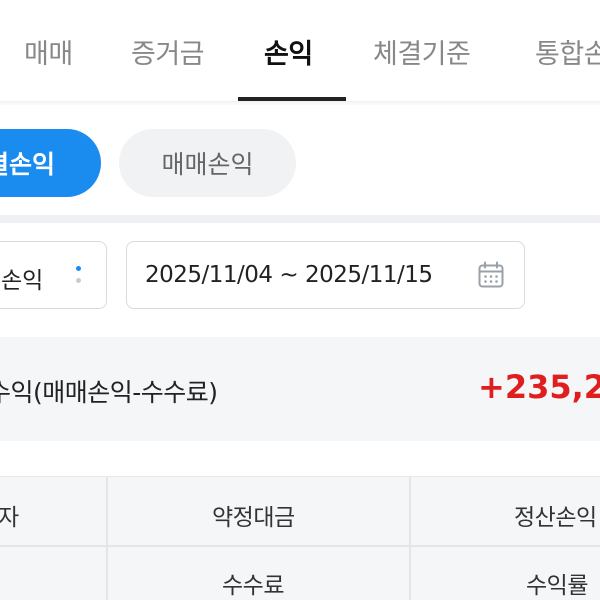 The image size is (600, 600). I want to click on date-range-text: 2025/11/04 ~ 2025/11/15, so click(289, 275).